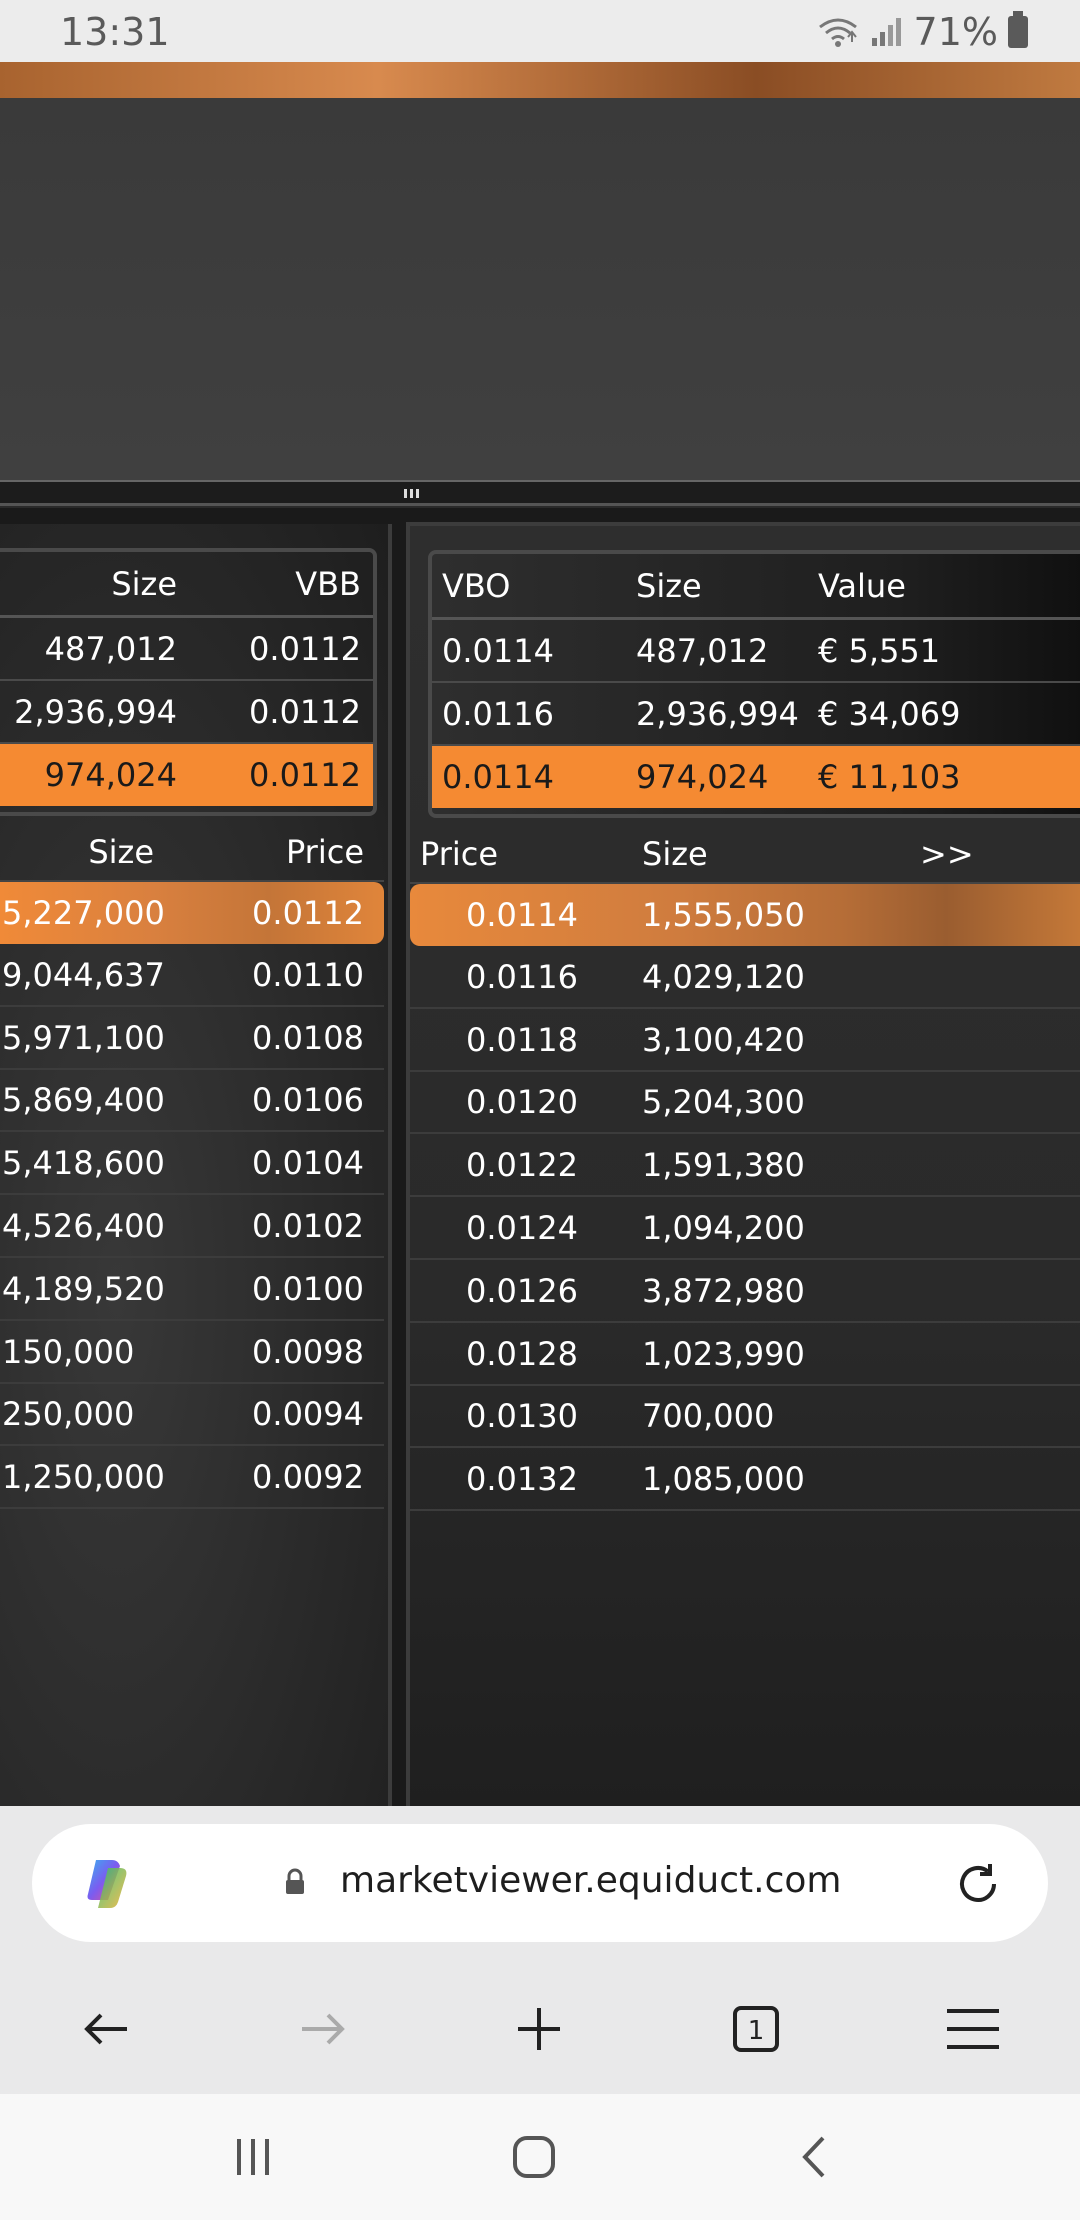 The height and width of the screenshot is (2220, 1080). Describe the element at coordinates (723, 1228) in the screenshot. I see `ask-size: 1,094,200` at that location.